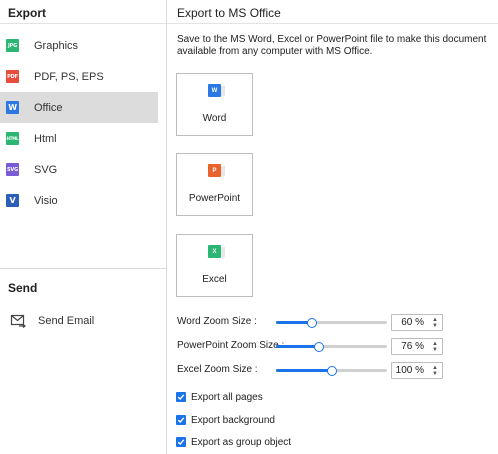 The width and height of the screenshot is (498, 454). I want to click on word-zoom-slider, so click(331, 323).